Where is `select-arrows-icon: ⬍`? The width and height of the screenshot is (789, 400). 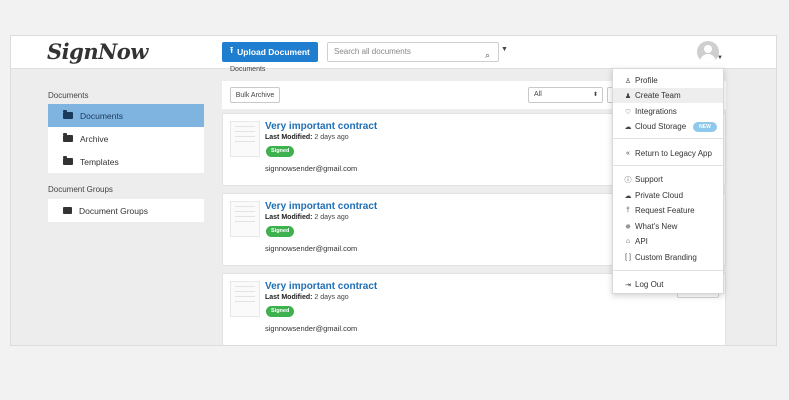
select-arrows-icon: ⬍ is located at coordinates (595, 95).